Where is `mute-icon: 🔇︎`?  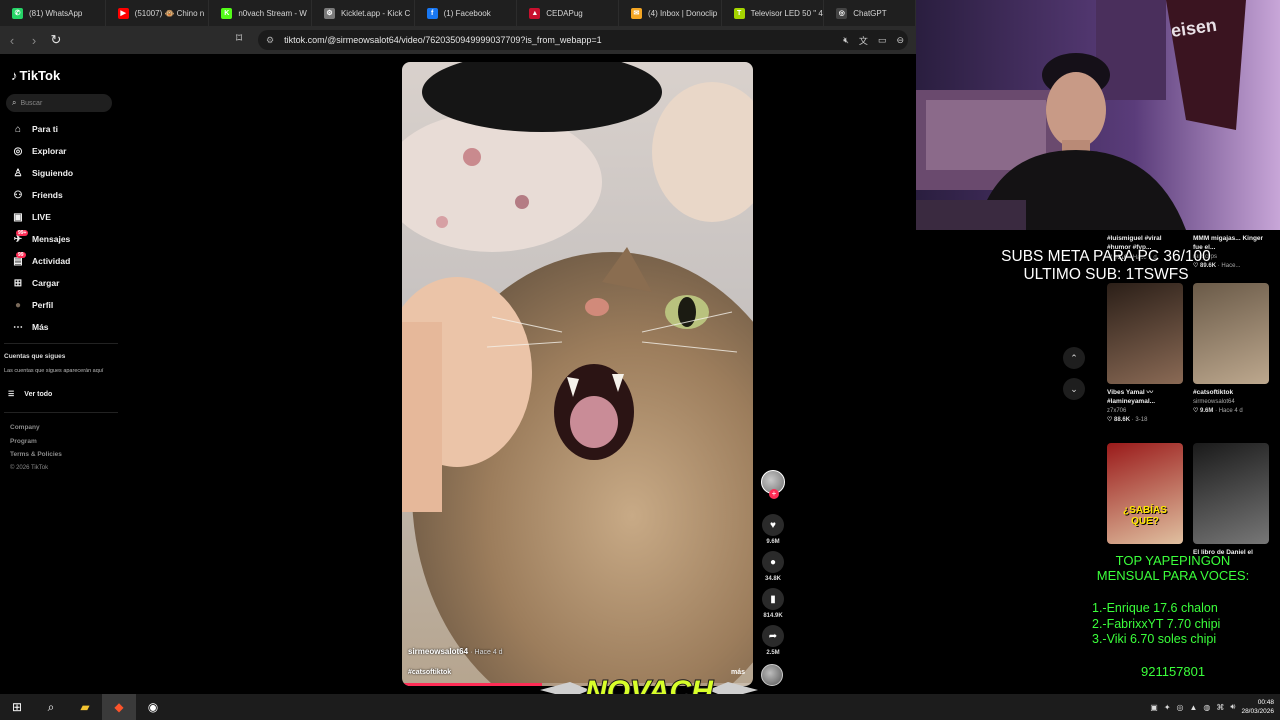 mute-icon: 🔇︎ is located at coordinates (846, 40).